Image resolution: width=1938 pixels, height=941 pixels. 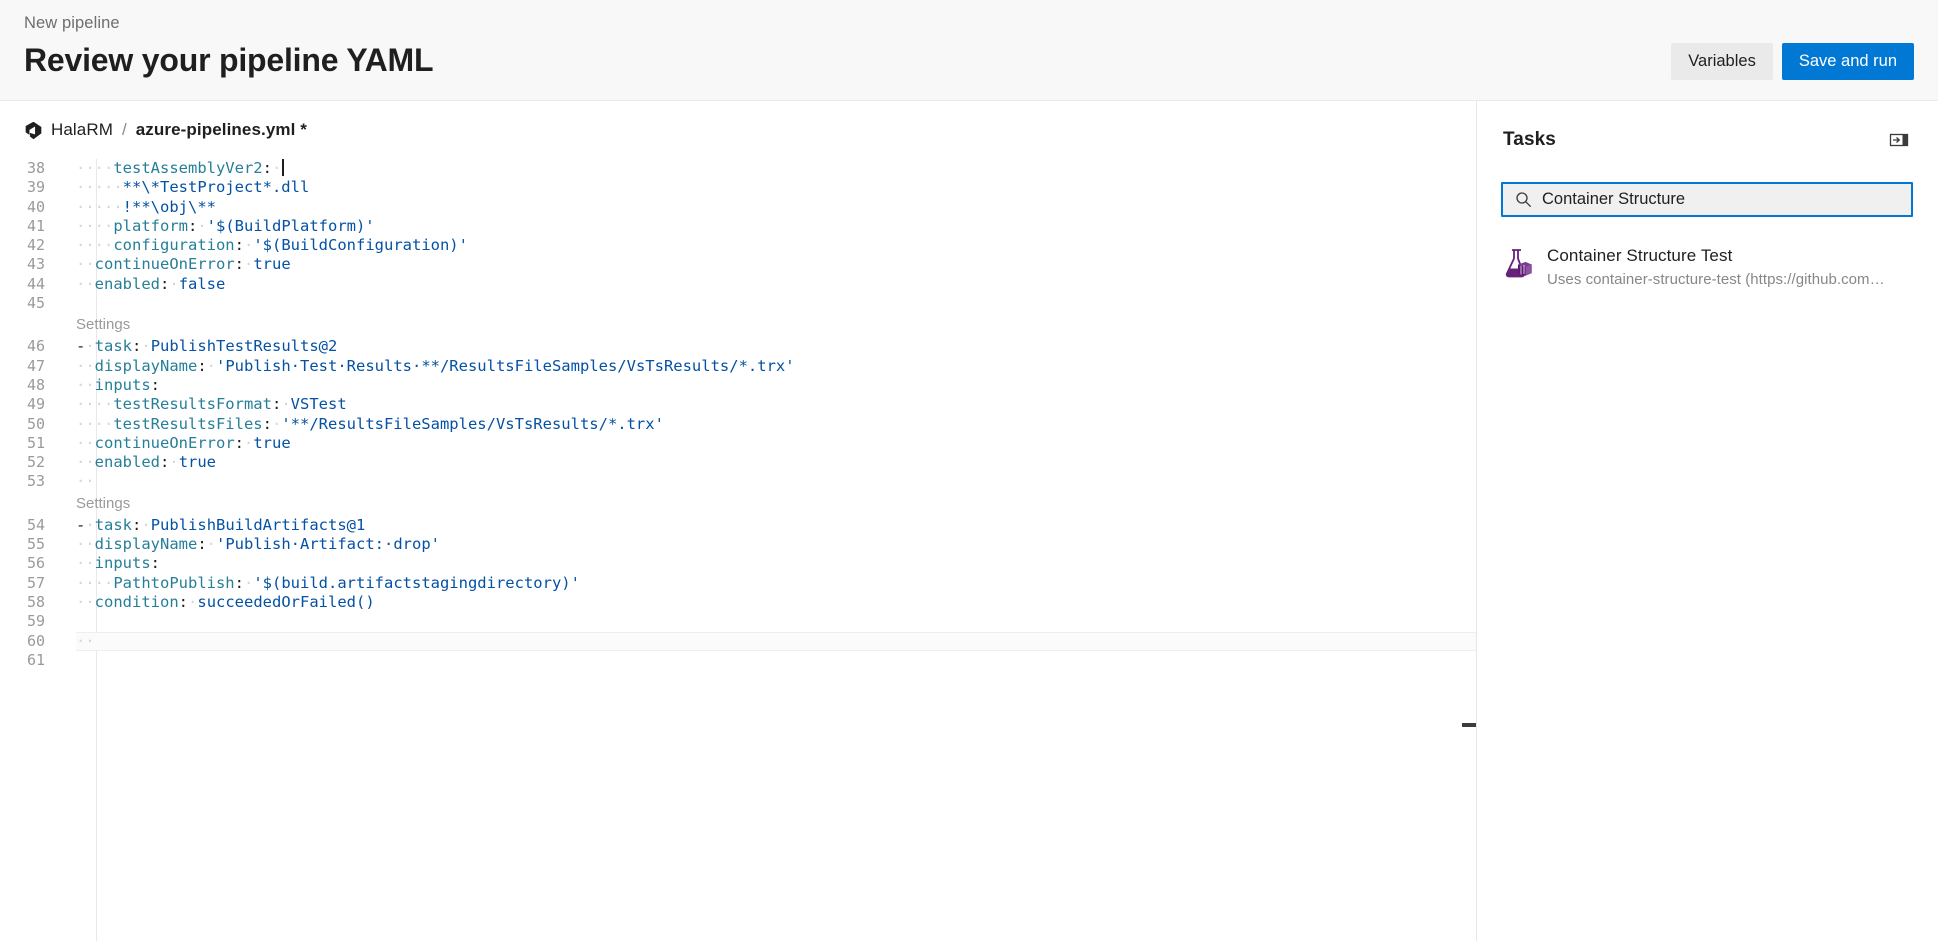 I want to click on line-number: 52, so click(x=35, y=462).